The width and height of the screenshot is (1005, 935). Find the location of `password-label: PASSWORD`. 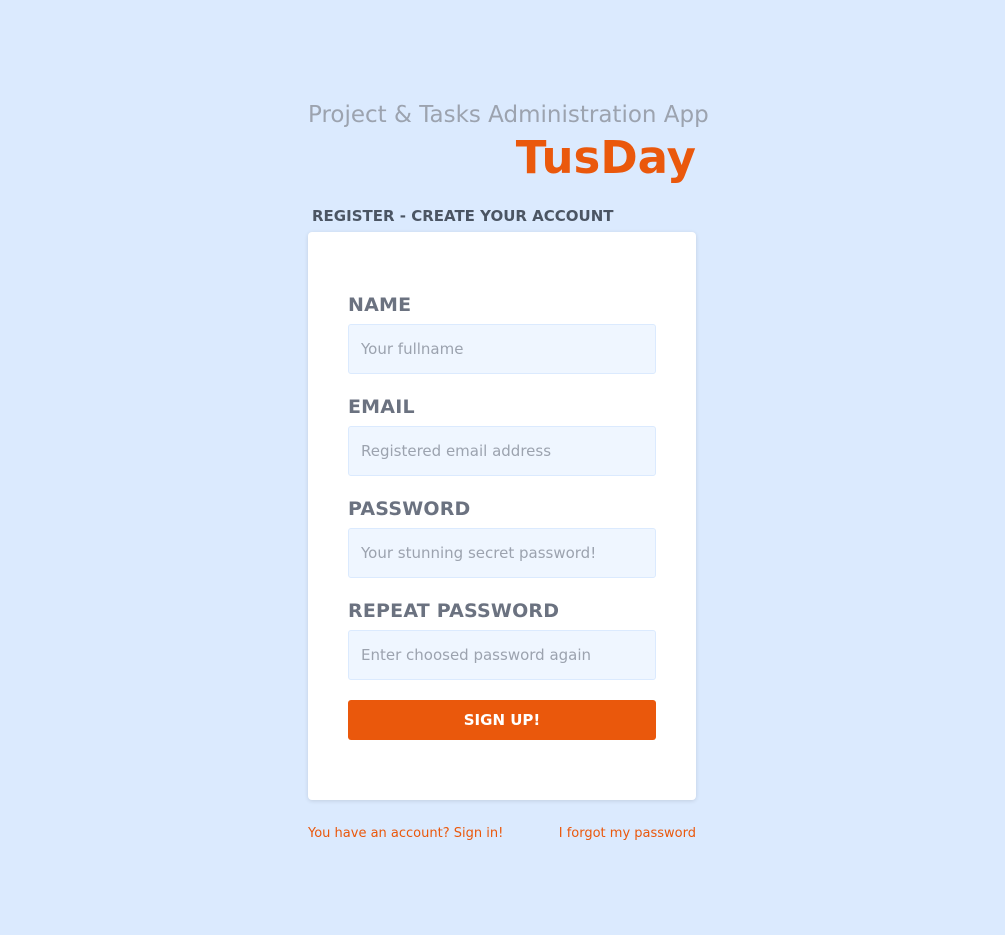

password-label: PASSWORD is located at coordinates (409, 509).